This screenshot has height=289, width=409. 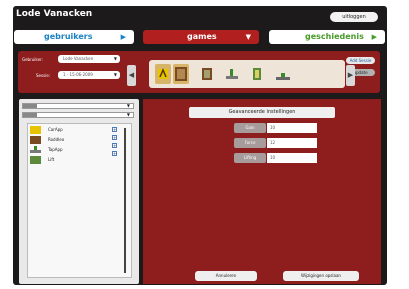 I want to click on platform-icon, so click(x=283, y=76).